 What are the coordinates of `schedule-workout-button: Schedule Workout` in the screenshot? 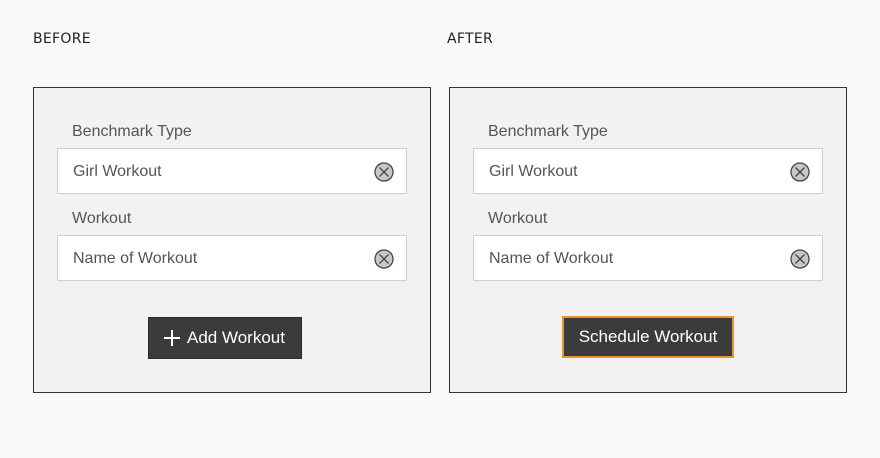 It's located at (648, 337).